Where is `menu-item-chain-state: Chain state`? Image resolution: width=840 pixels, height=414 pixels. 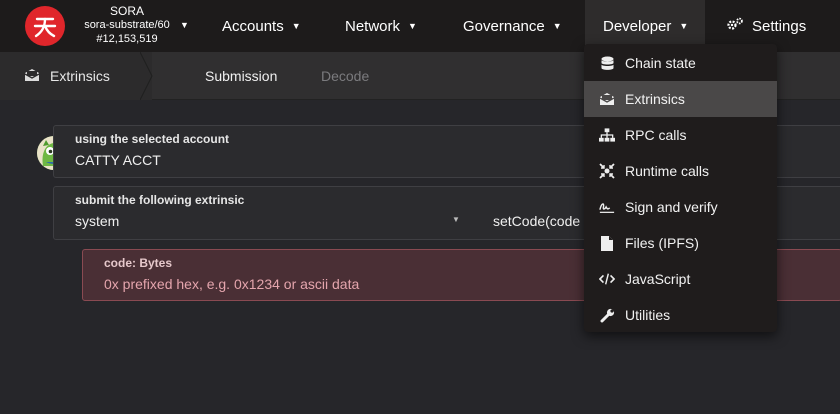 menu-item-chain-state: Chain state is located at coordinates (680, 63).